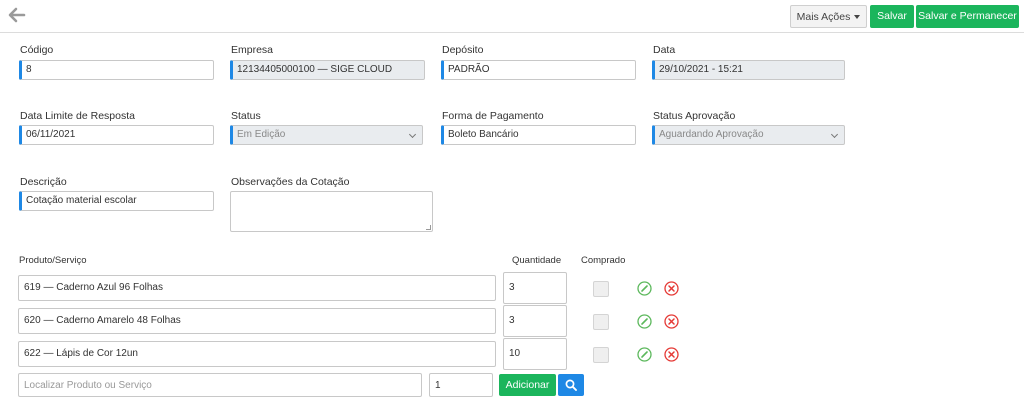 Image resolution: width=1024 pixels, height=406 pixels. What do you see at coordinates (331, 211) in the screenshot?
I see `observacoes-textarea` at bounding box center [331, 211].